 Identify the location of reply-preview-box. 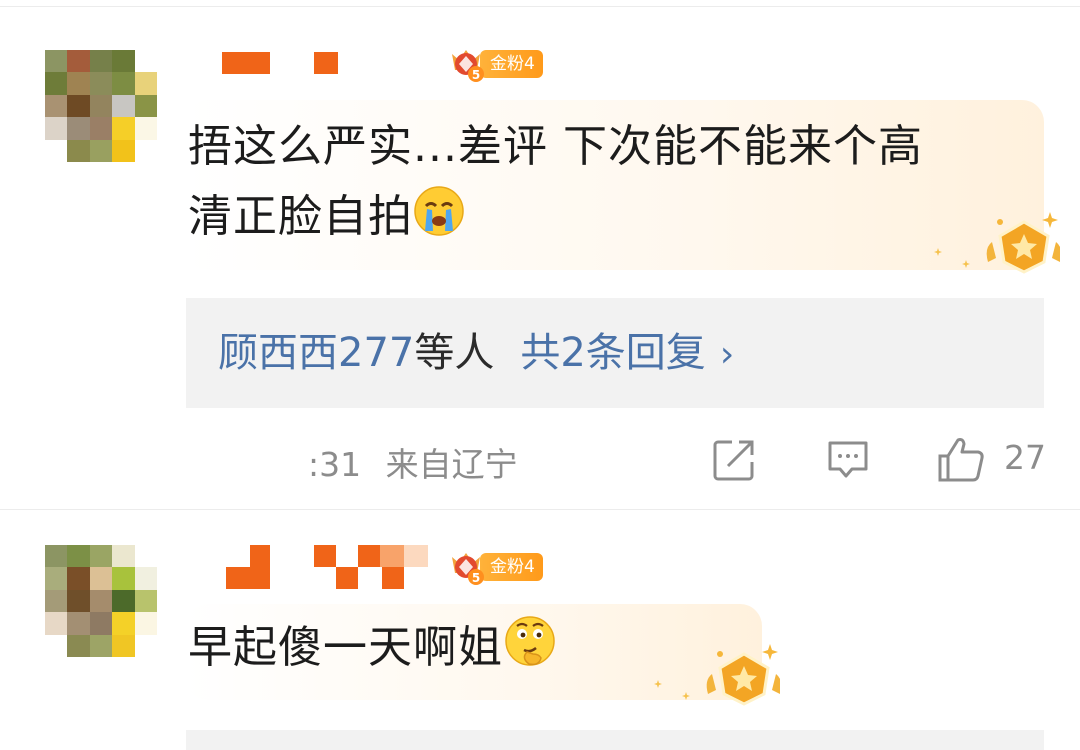
(615, 740).